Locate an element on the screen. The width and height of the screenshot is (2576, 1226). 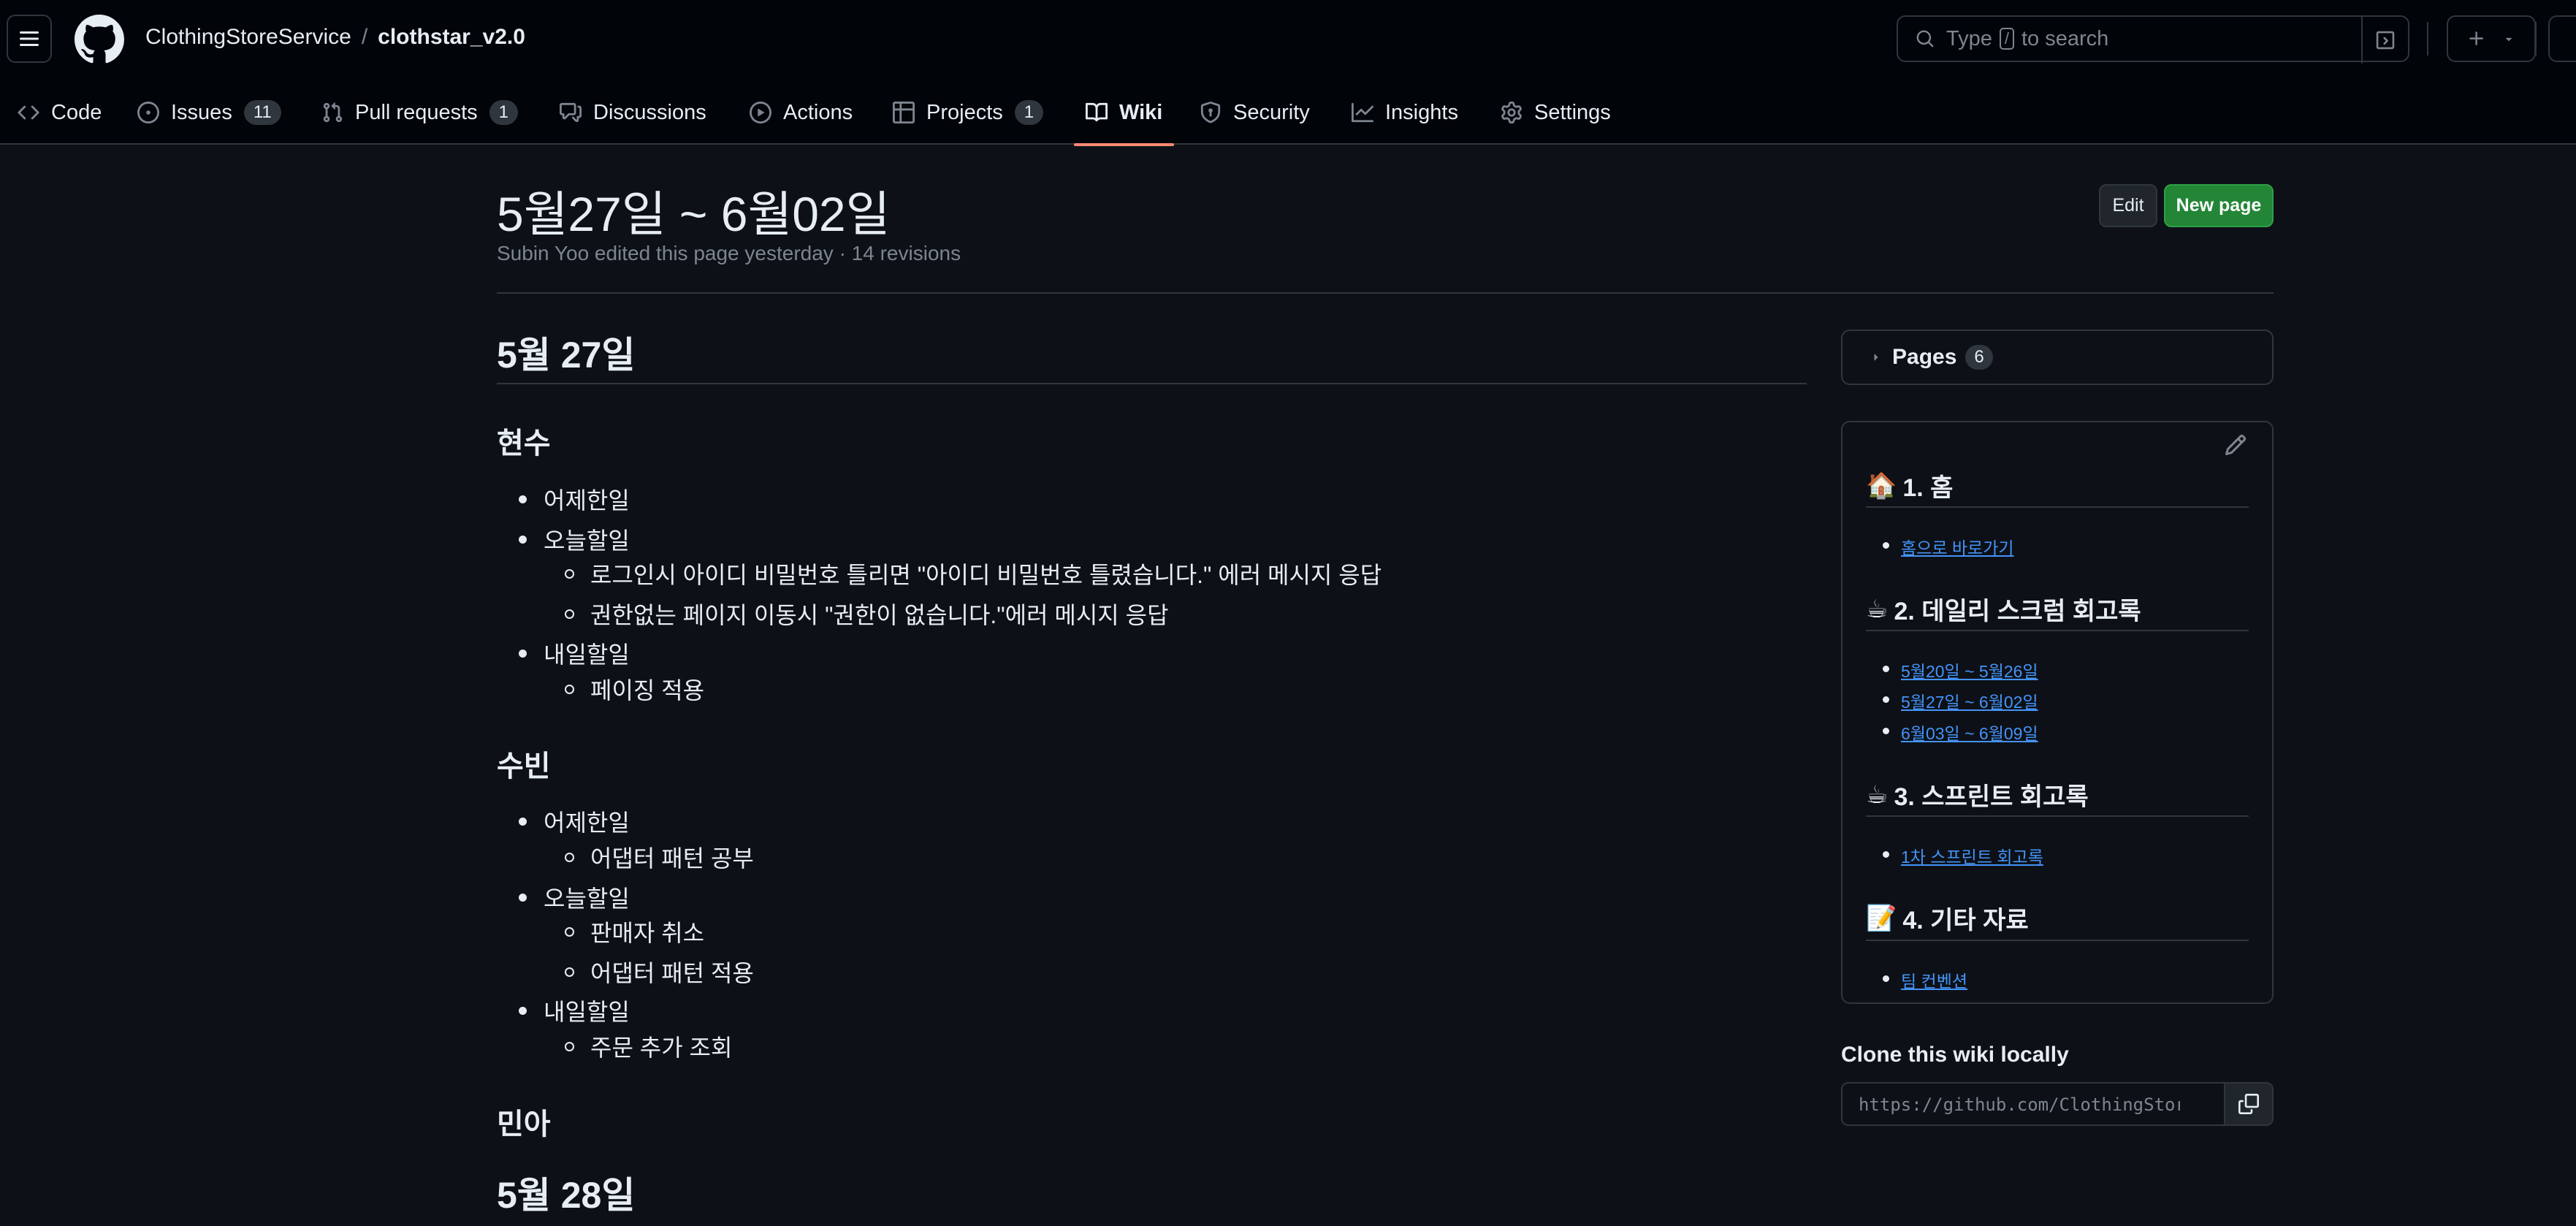
tab-security-label: Security is located at coordinates (1271, 112).